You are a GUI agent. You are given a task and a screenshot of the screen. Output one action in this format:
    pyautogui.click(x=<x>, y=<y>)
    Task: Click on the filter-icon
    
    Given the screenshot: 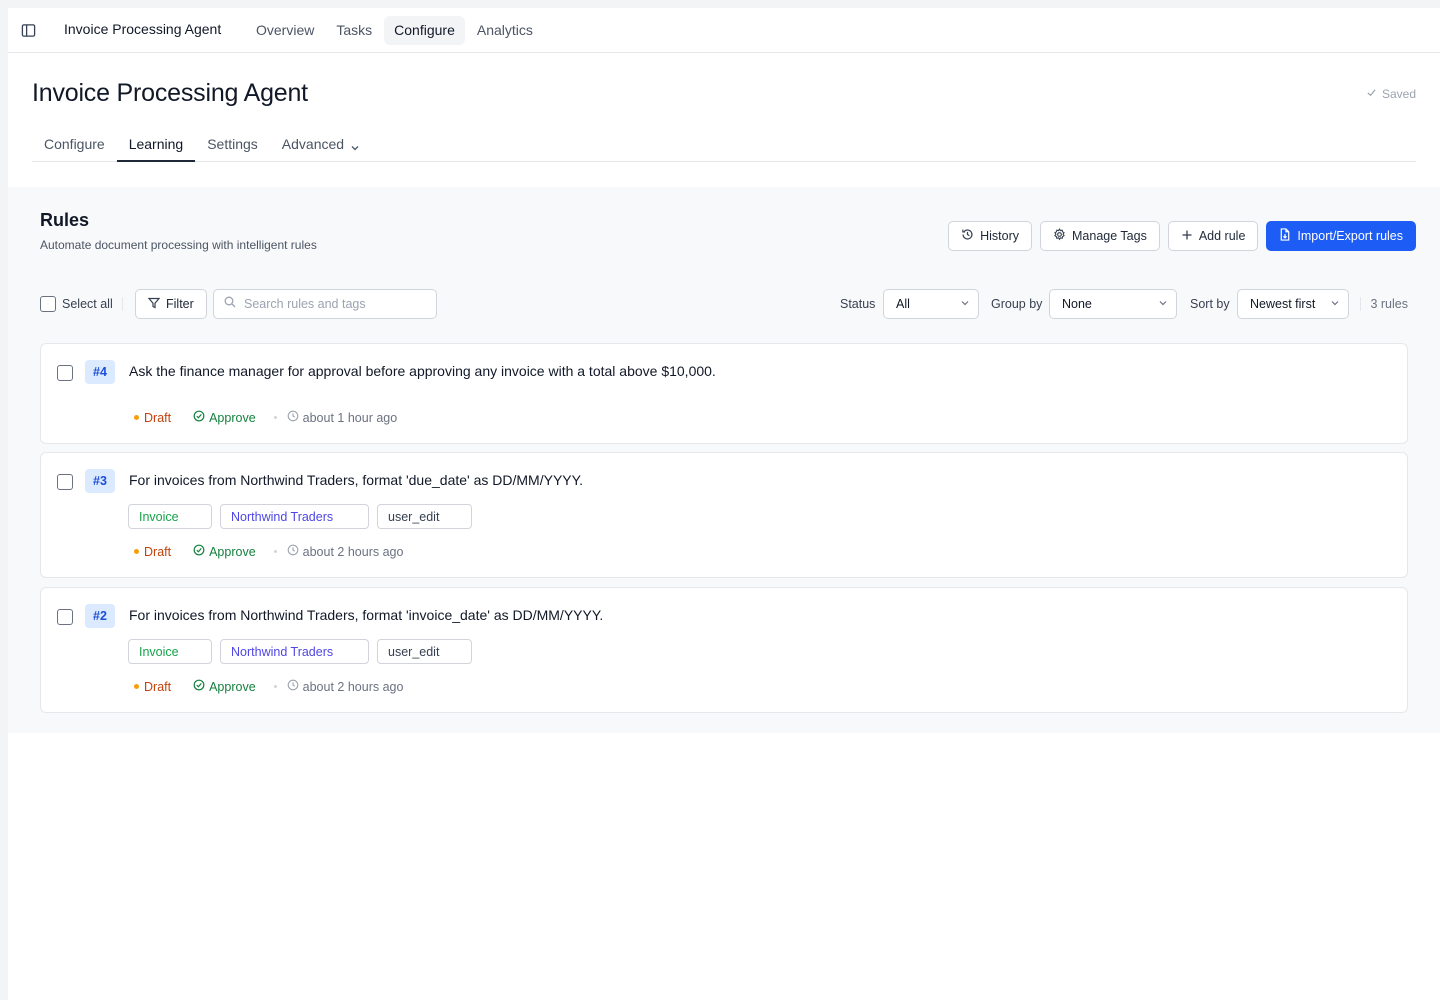 What is the action you would take?
    pyautogui.click(x=154, y=304)
    